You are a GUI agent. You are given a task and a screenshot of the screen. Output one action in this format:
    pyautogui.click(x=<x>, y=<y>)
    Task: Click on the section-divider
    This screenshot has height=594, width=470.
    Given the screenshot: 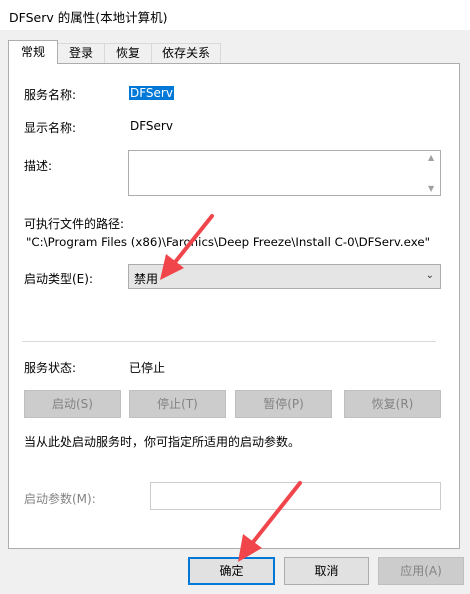 What is the action you would take?
    pyautogui.click(x=229, y=341)
    